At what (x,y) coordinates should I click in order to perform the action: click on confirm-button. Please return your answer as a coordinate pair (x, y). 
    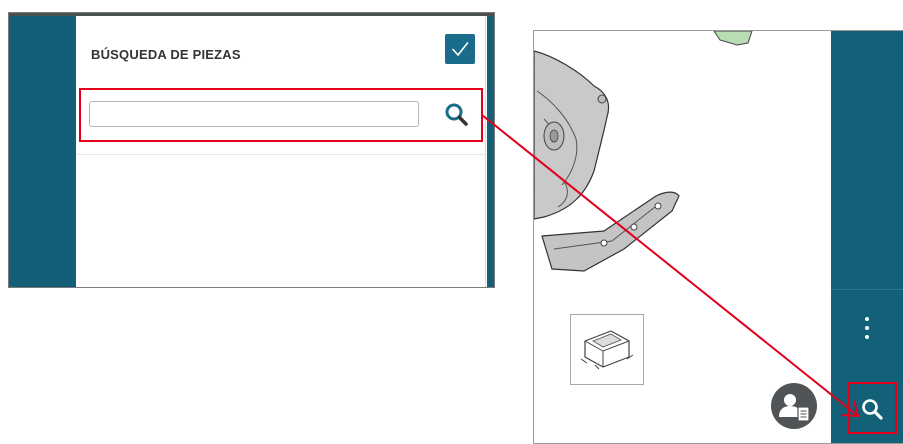
    Looking at the image, I should click on (460, 49).